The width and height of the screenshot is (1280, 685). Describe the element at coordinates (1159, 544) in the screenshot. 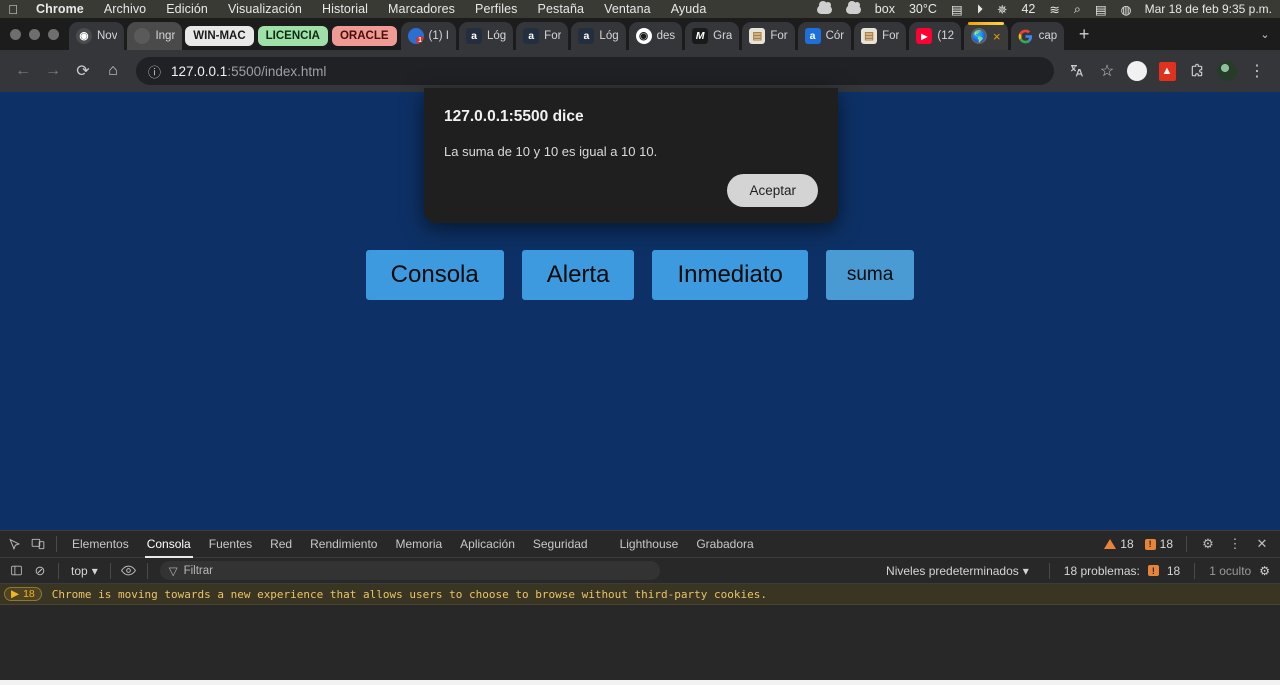

I see `error-count-badge: ! 18` at that location.